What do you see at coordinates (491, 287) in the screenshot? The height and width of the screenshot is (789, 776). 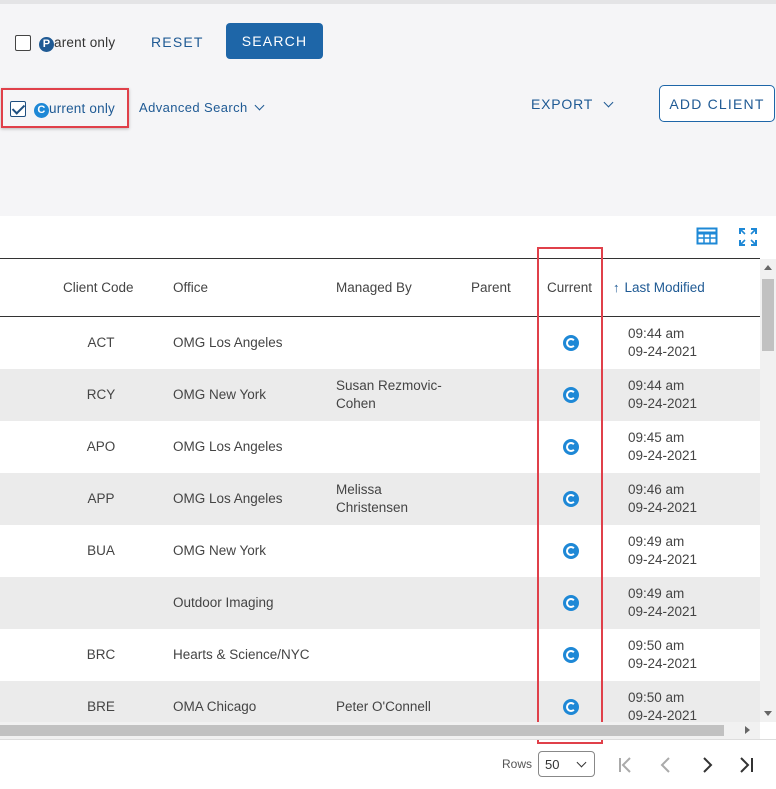 I see `column-header-parent: Parent` at bounding box center [491, 287].